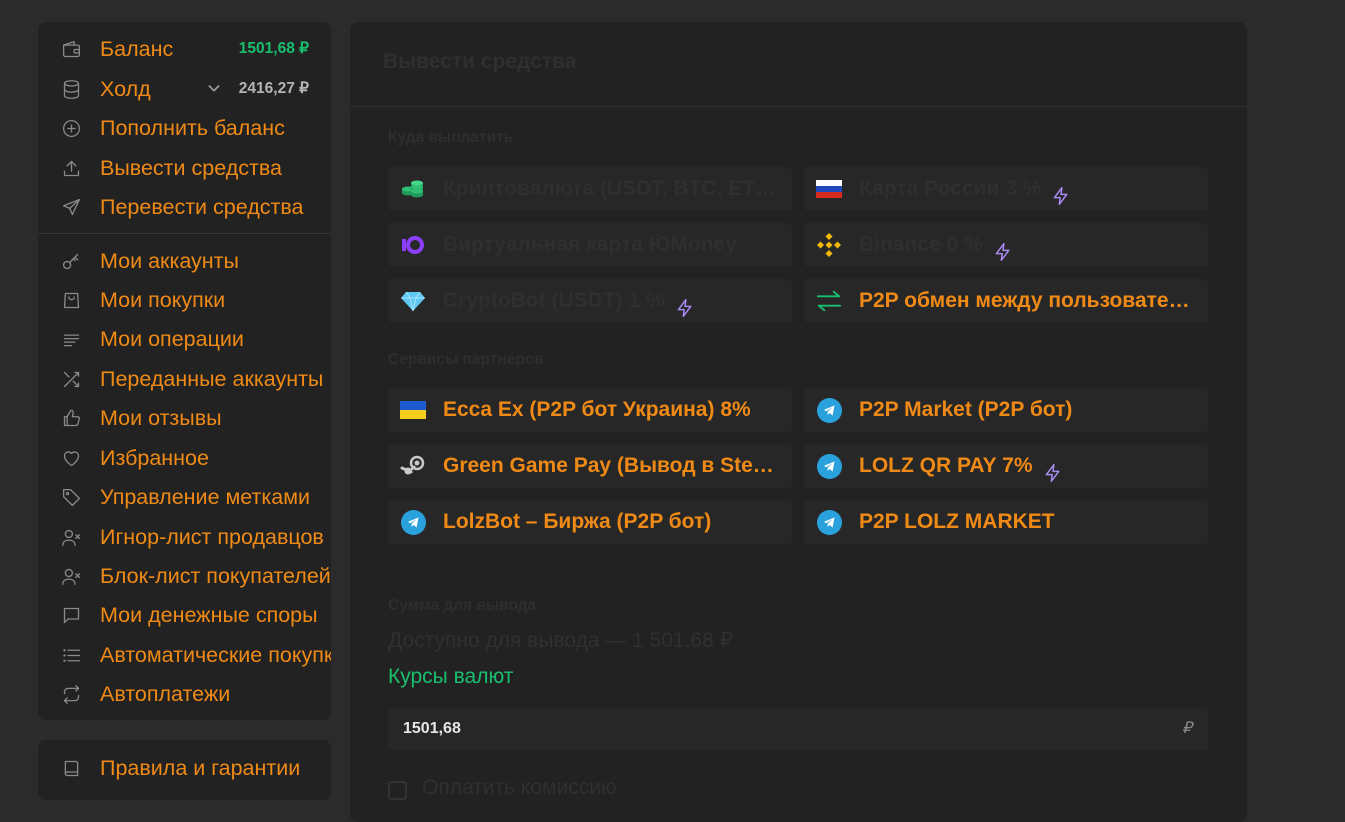 The image size is (1345, 822). Describe the element at coordinates (462, 605) in the screenshot. I see `amount-section-label: Сумма для вывода` at that location.